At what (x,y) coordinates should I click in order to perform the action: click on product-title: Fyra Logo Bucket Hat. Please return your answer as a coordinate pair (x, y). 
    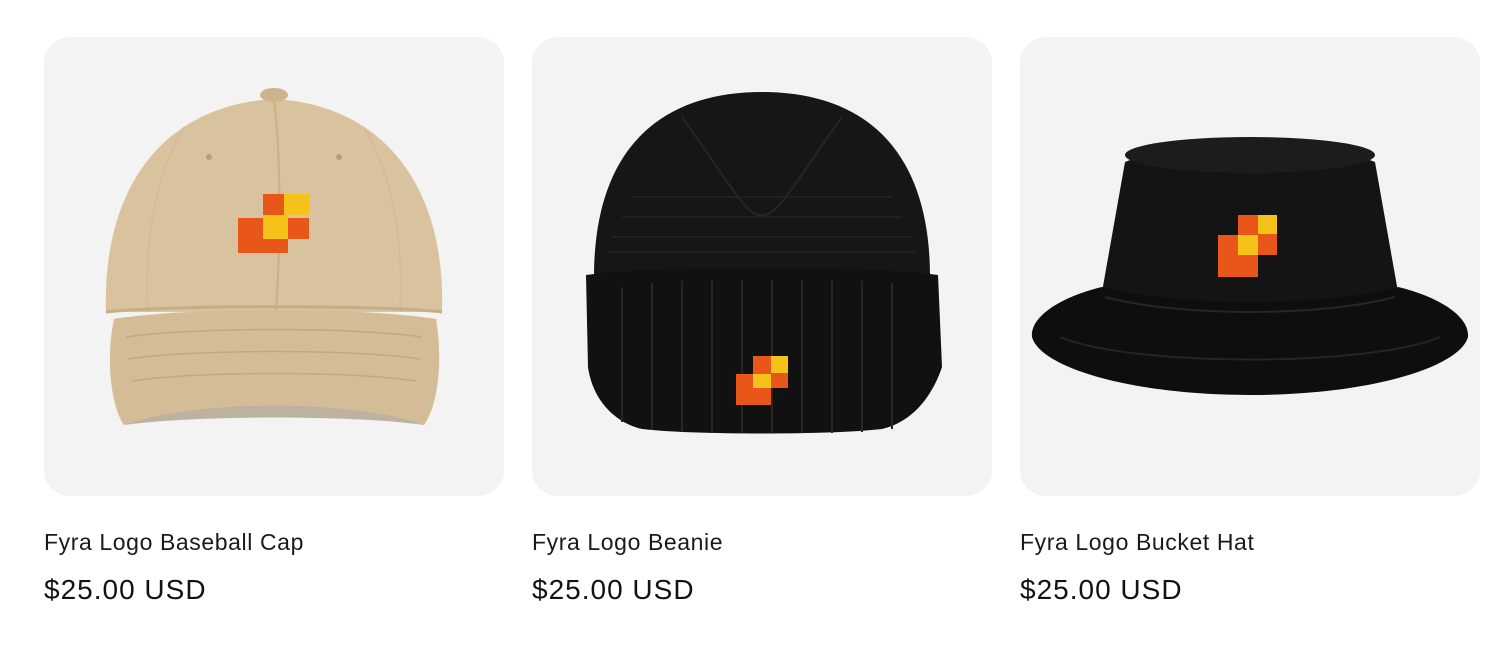
    Looking at the image, I should click on (1250, 542).